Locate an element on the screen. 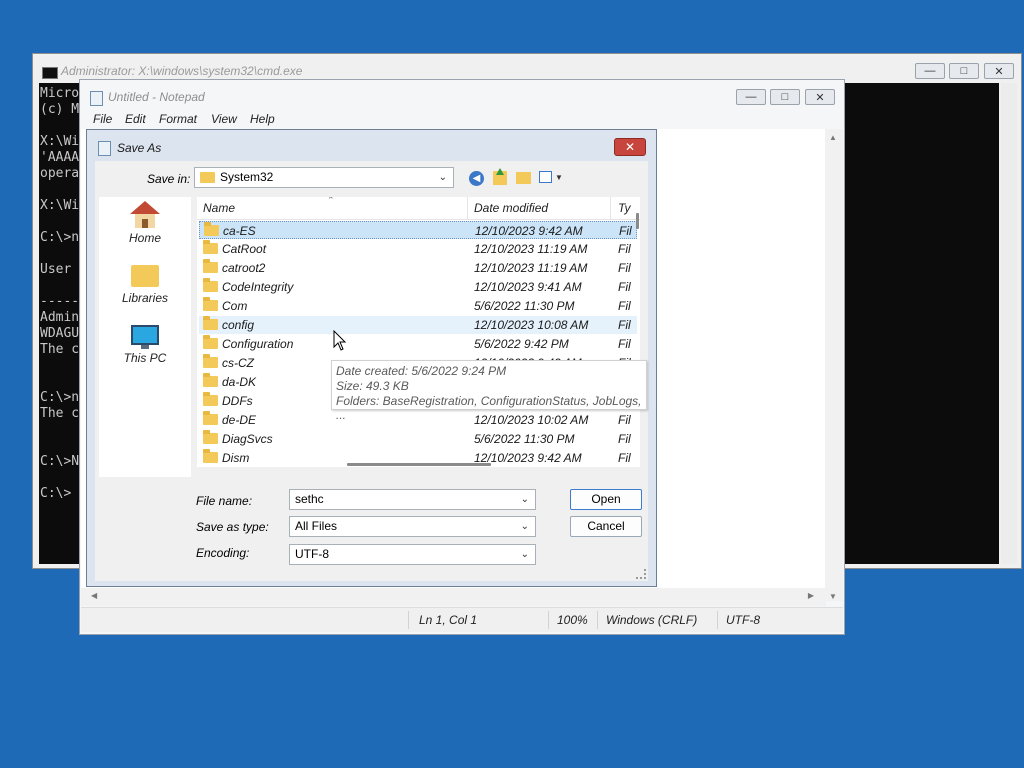 The width and height of the screenshot is (1024, 768). file-row: config 12/10/2023 10:08 AM Fil is located at coordinates (418, 325).